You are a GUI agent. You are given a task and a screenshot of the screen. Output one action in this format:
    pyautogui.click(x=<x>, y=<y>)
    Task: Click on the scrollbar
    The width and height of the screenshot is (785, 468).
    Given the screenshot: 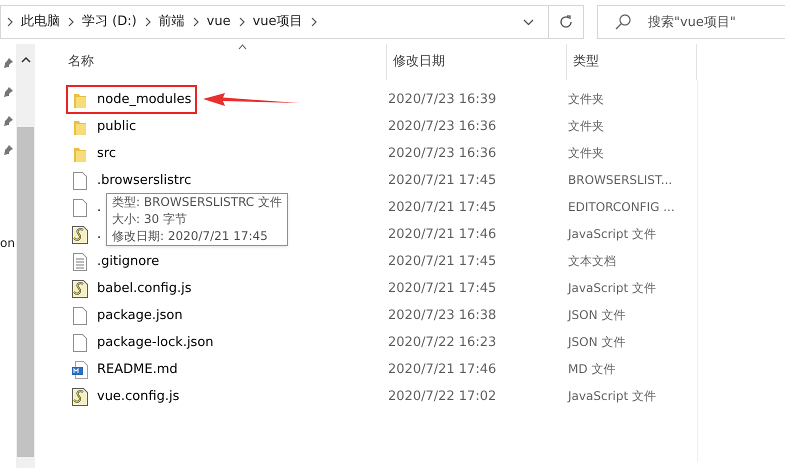 What is the action you would take?
    pyautogui.click(x=25, y=256)
    